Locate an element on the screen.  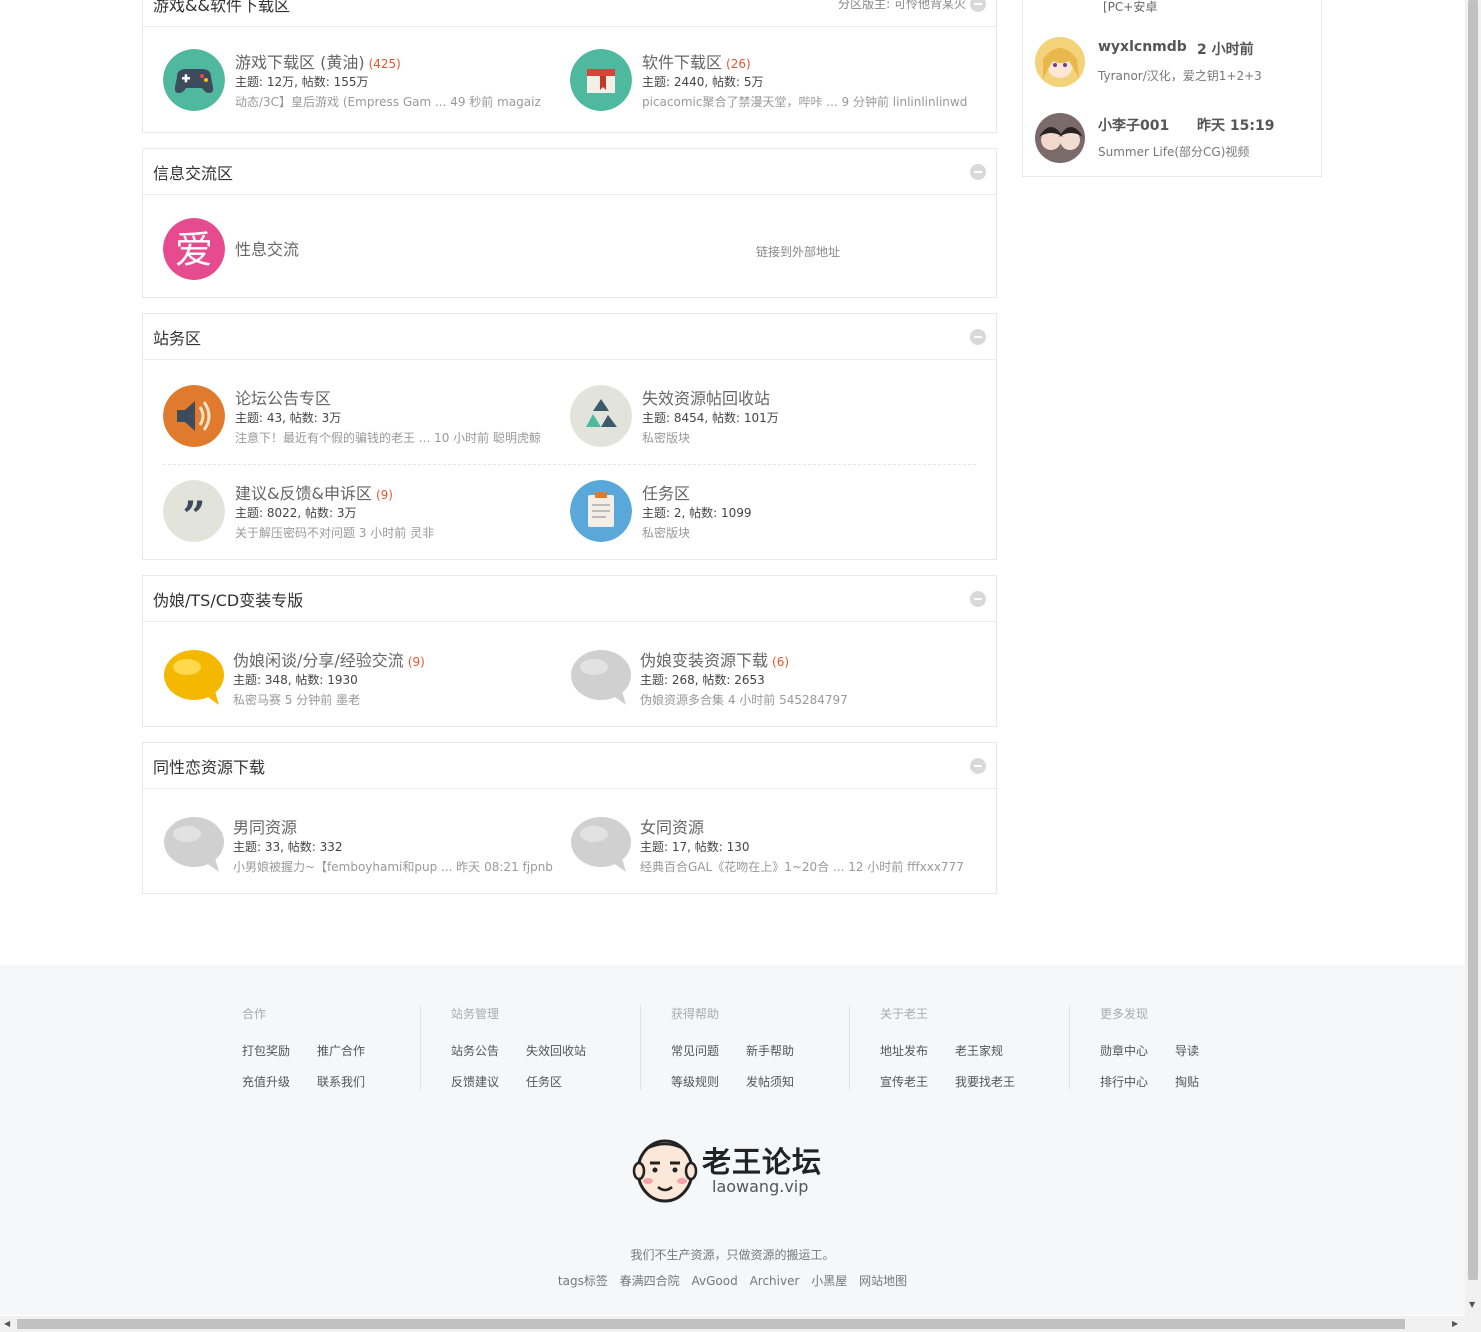
last-post: 经典百合GAL《花吻在上》1~20合 ... 12 小时前 fffxxx777 is located at coordinates (802, 866).